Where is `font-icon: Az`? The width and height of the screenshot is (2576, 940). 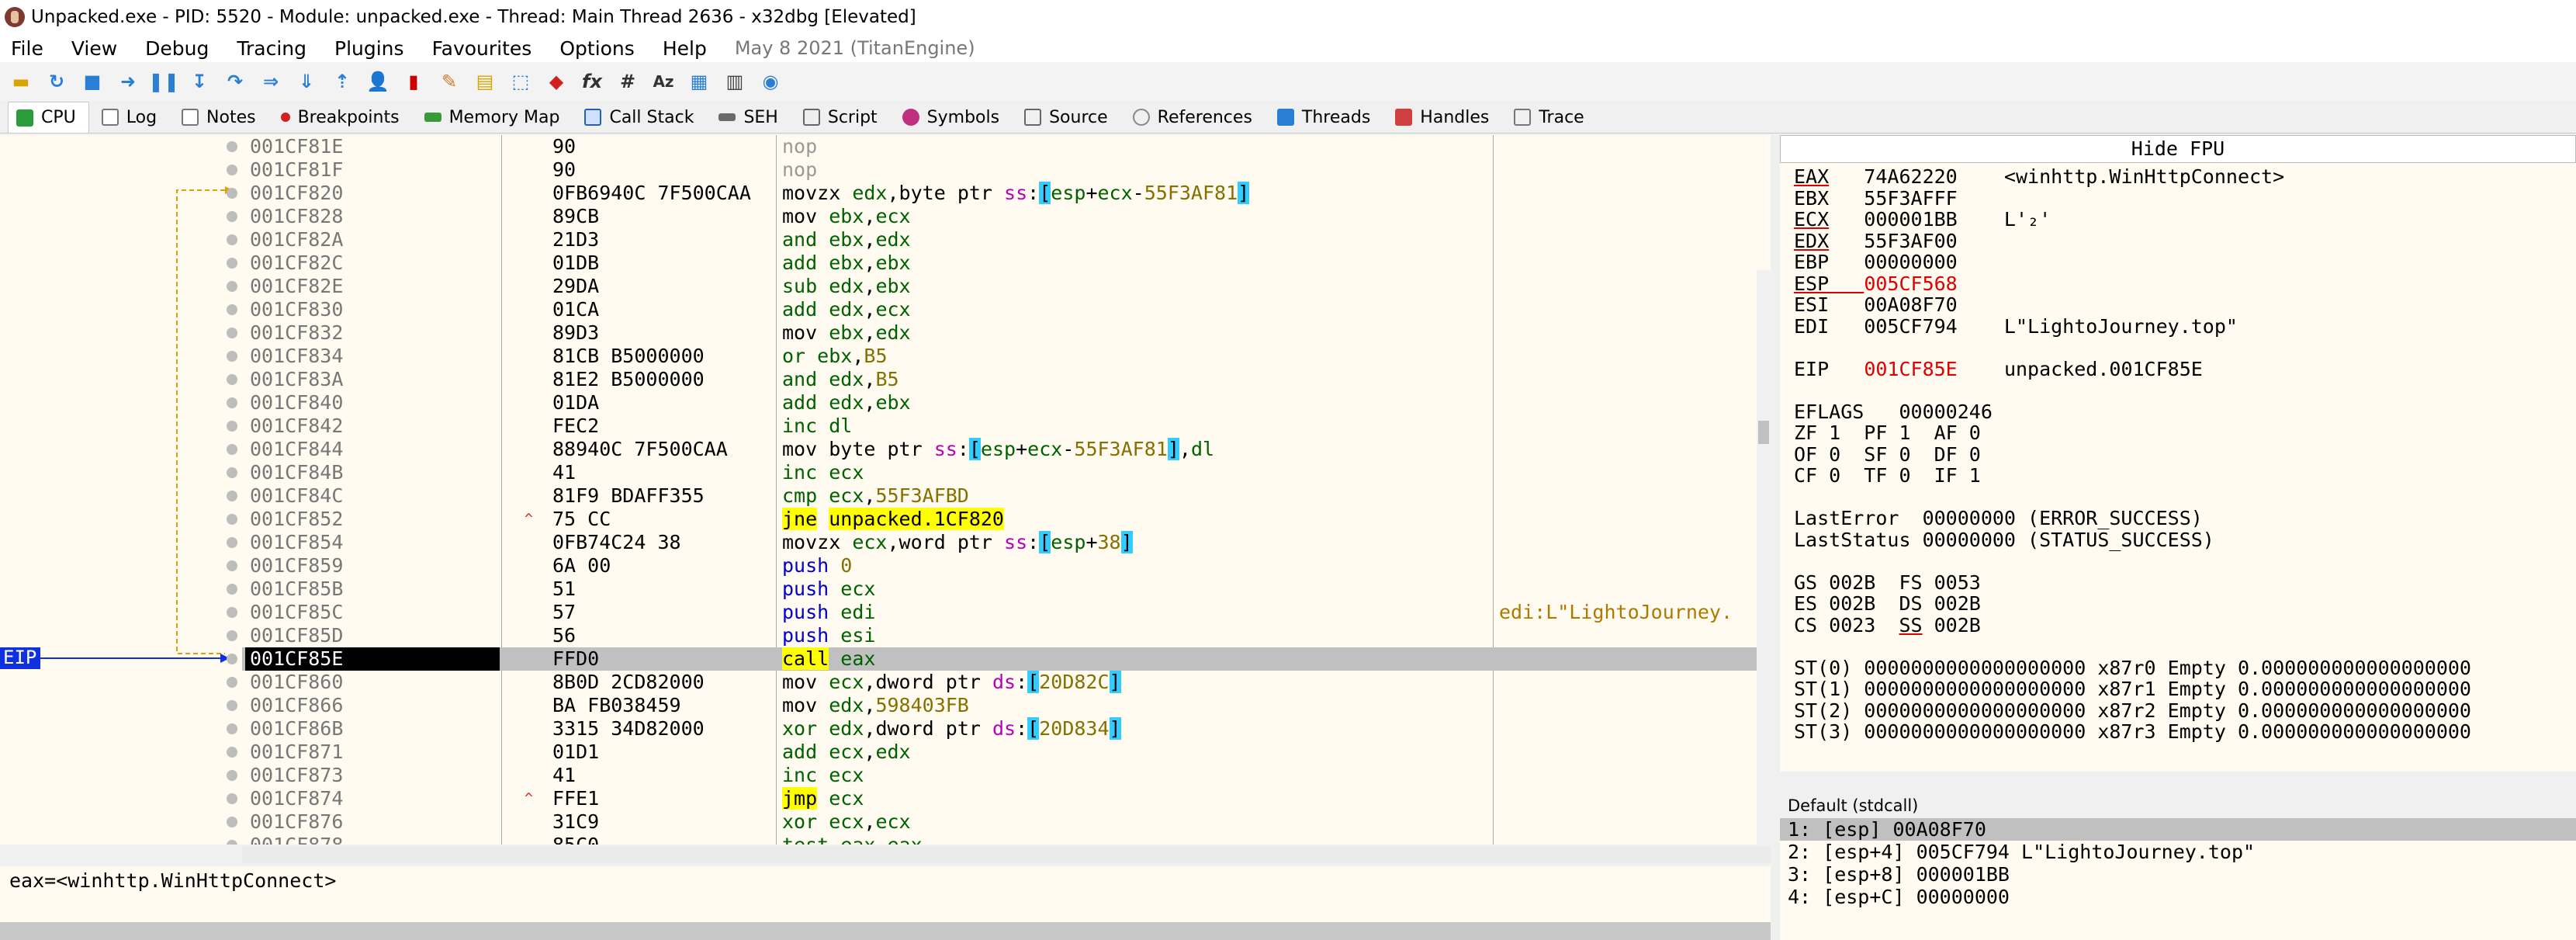
font-icon: Az is located at coordinates (663, 81).